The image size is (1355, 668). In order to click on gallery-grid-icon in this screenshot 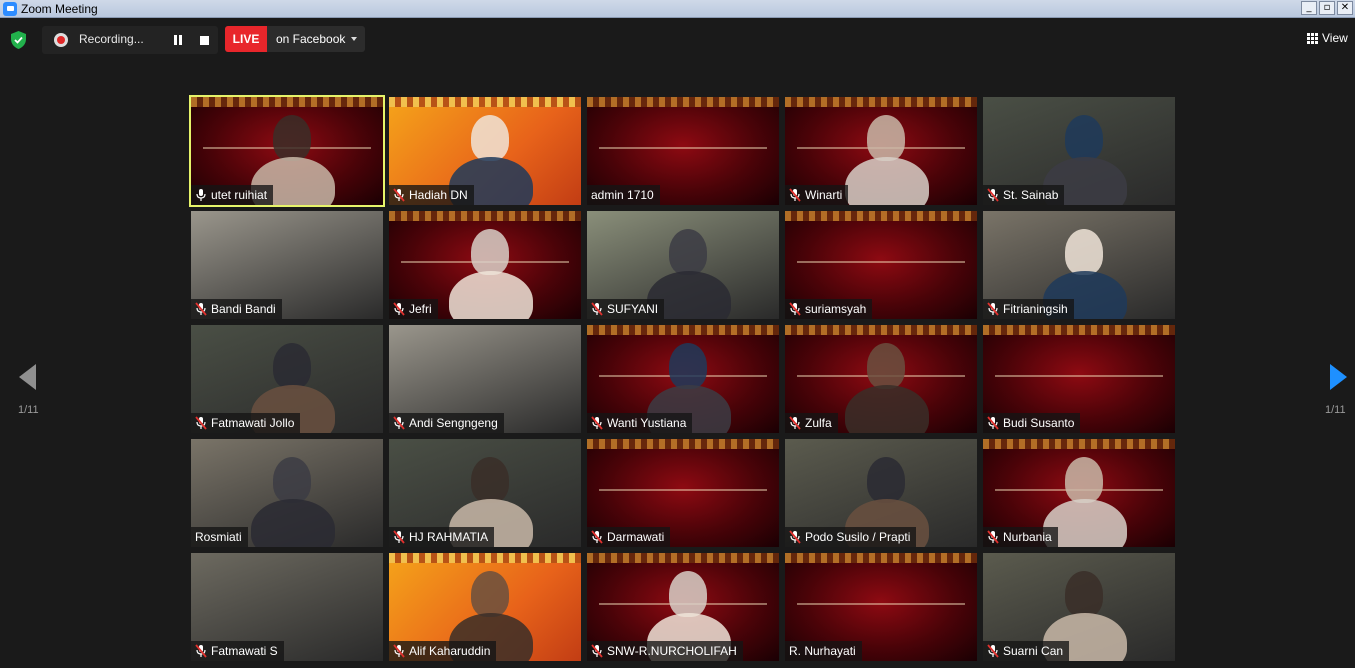, I will do `click(1312, 38)`.